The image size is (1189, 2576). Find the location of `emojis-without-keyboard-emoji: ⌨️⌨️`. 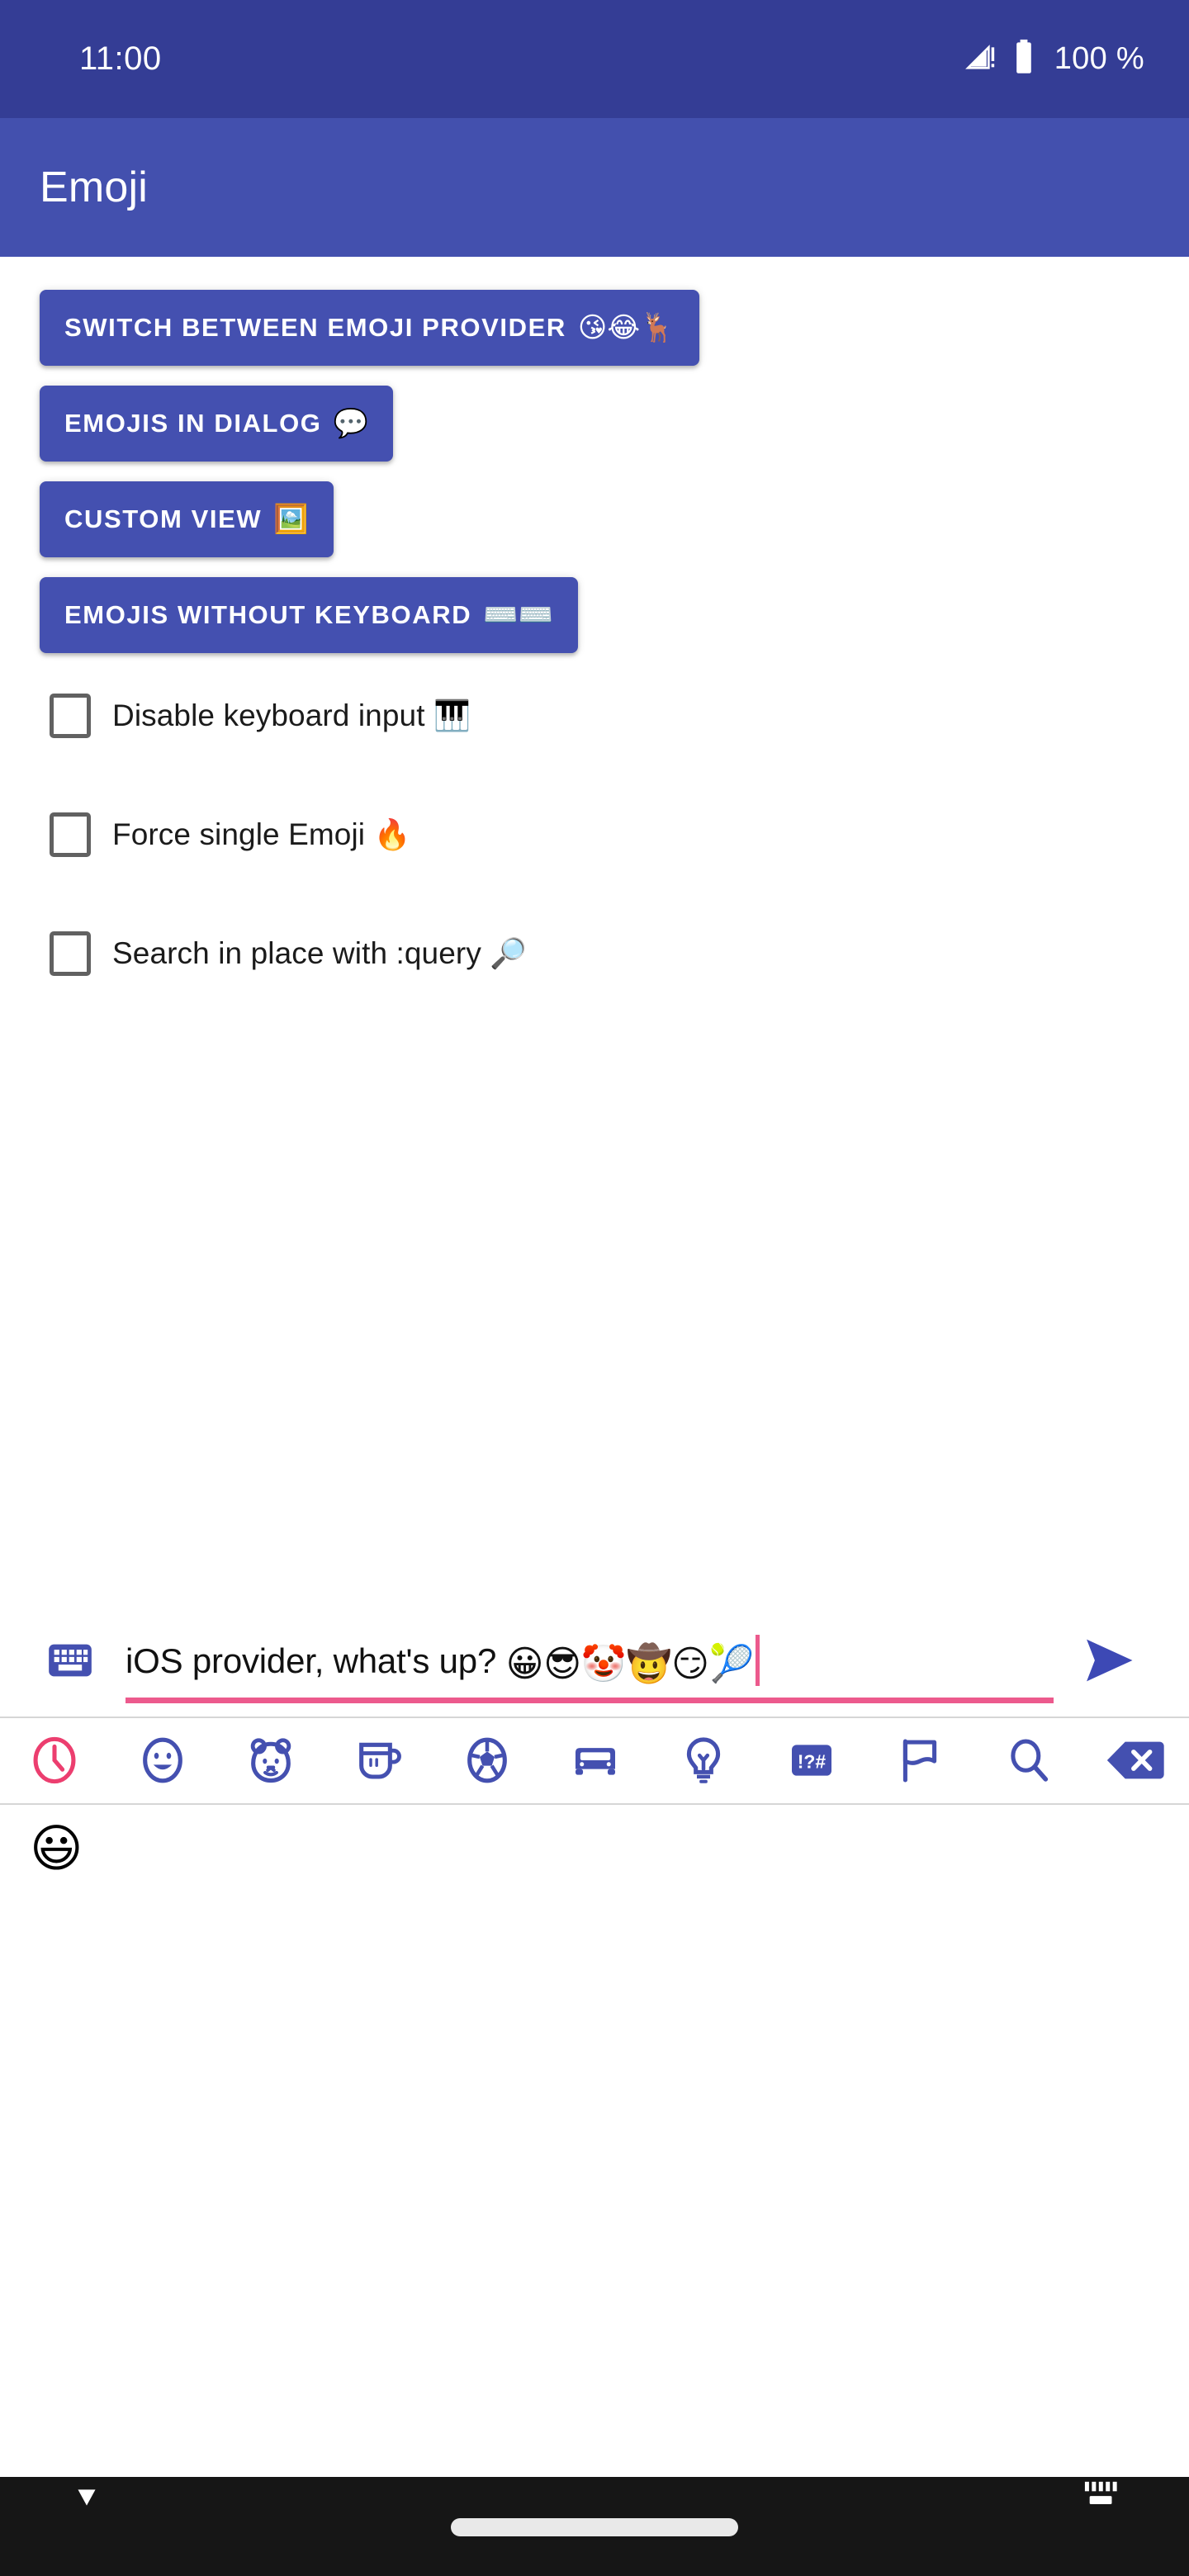

emojis-without-keyboard-emoji: ⌨️⌨️ is located at coordinates (518, 615).